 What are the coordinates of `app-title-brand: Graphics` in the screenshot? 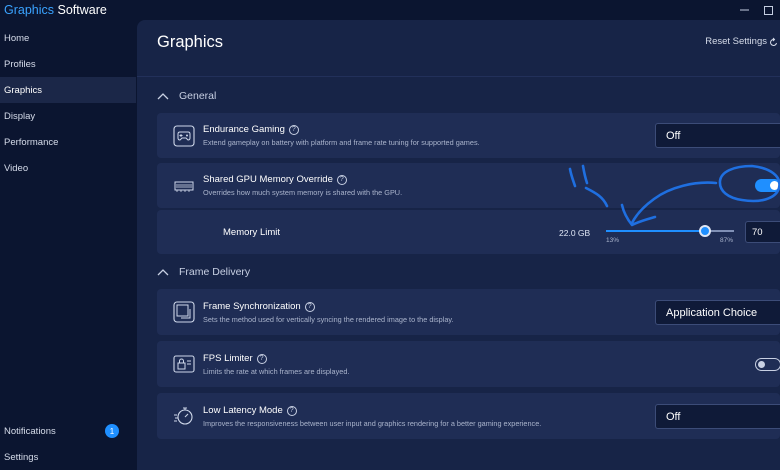 It's located at (29, 10).